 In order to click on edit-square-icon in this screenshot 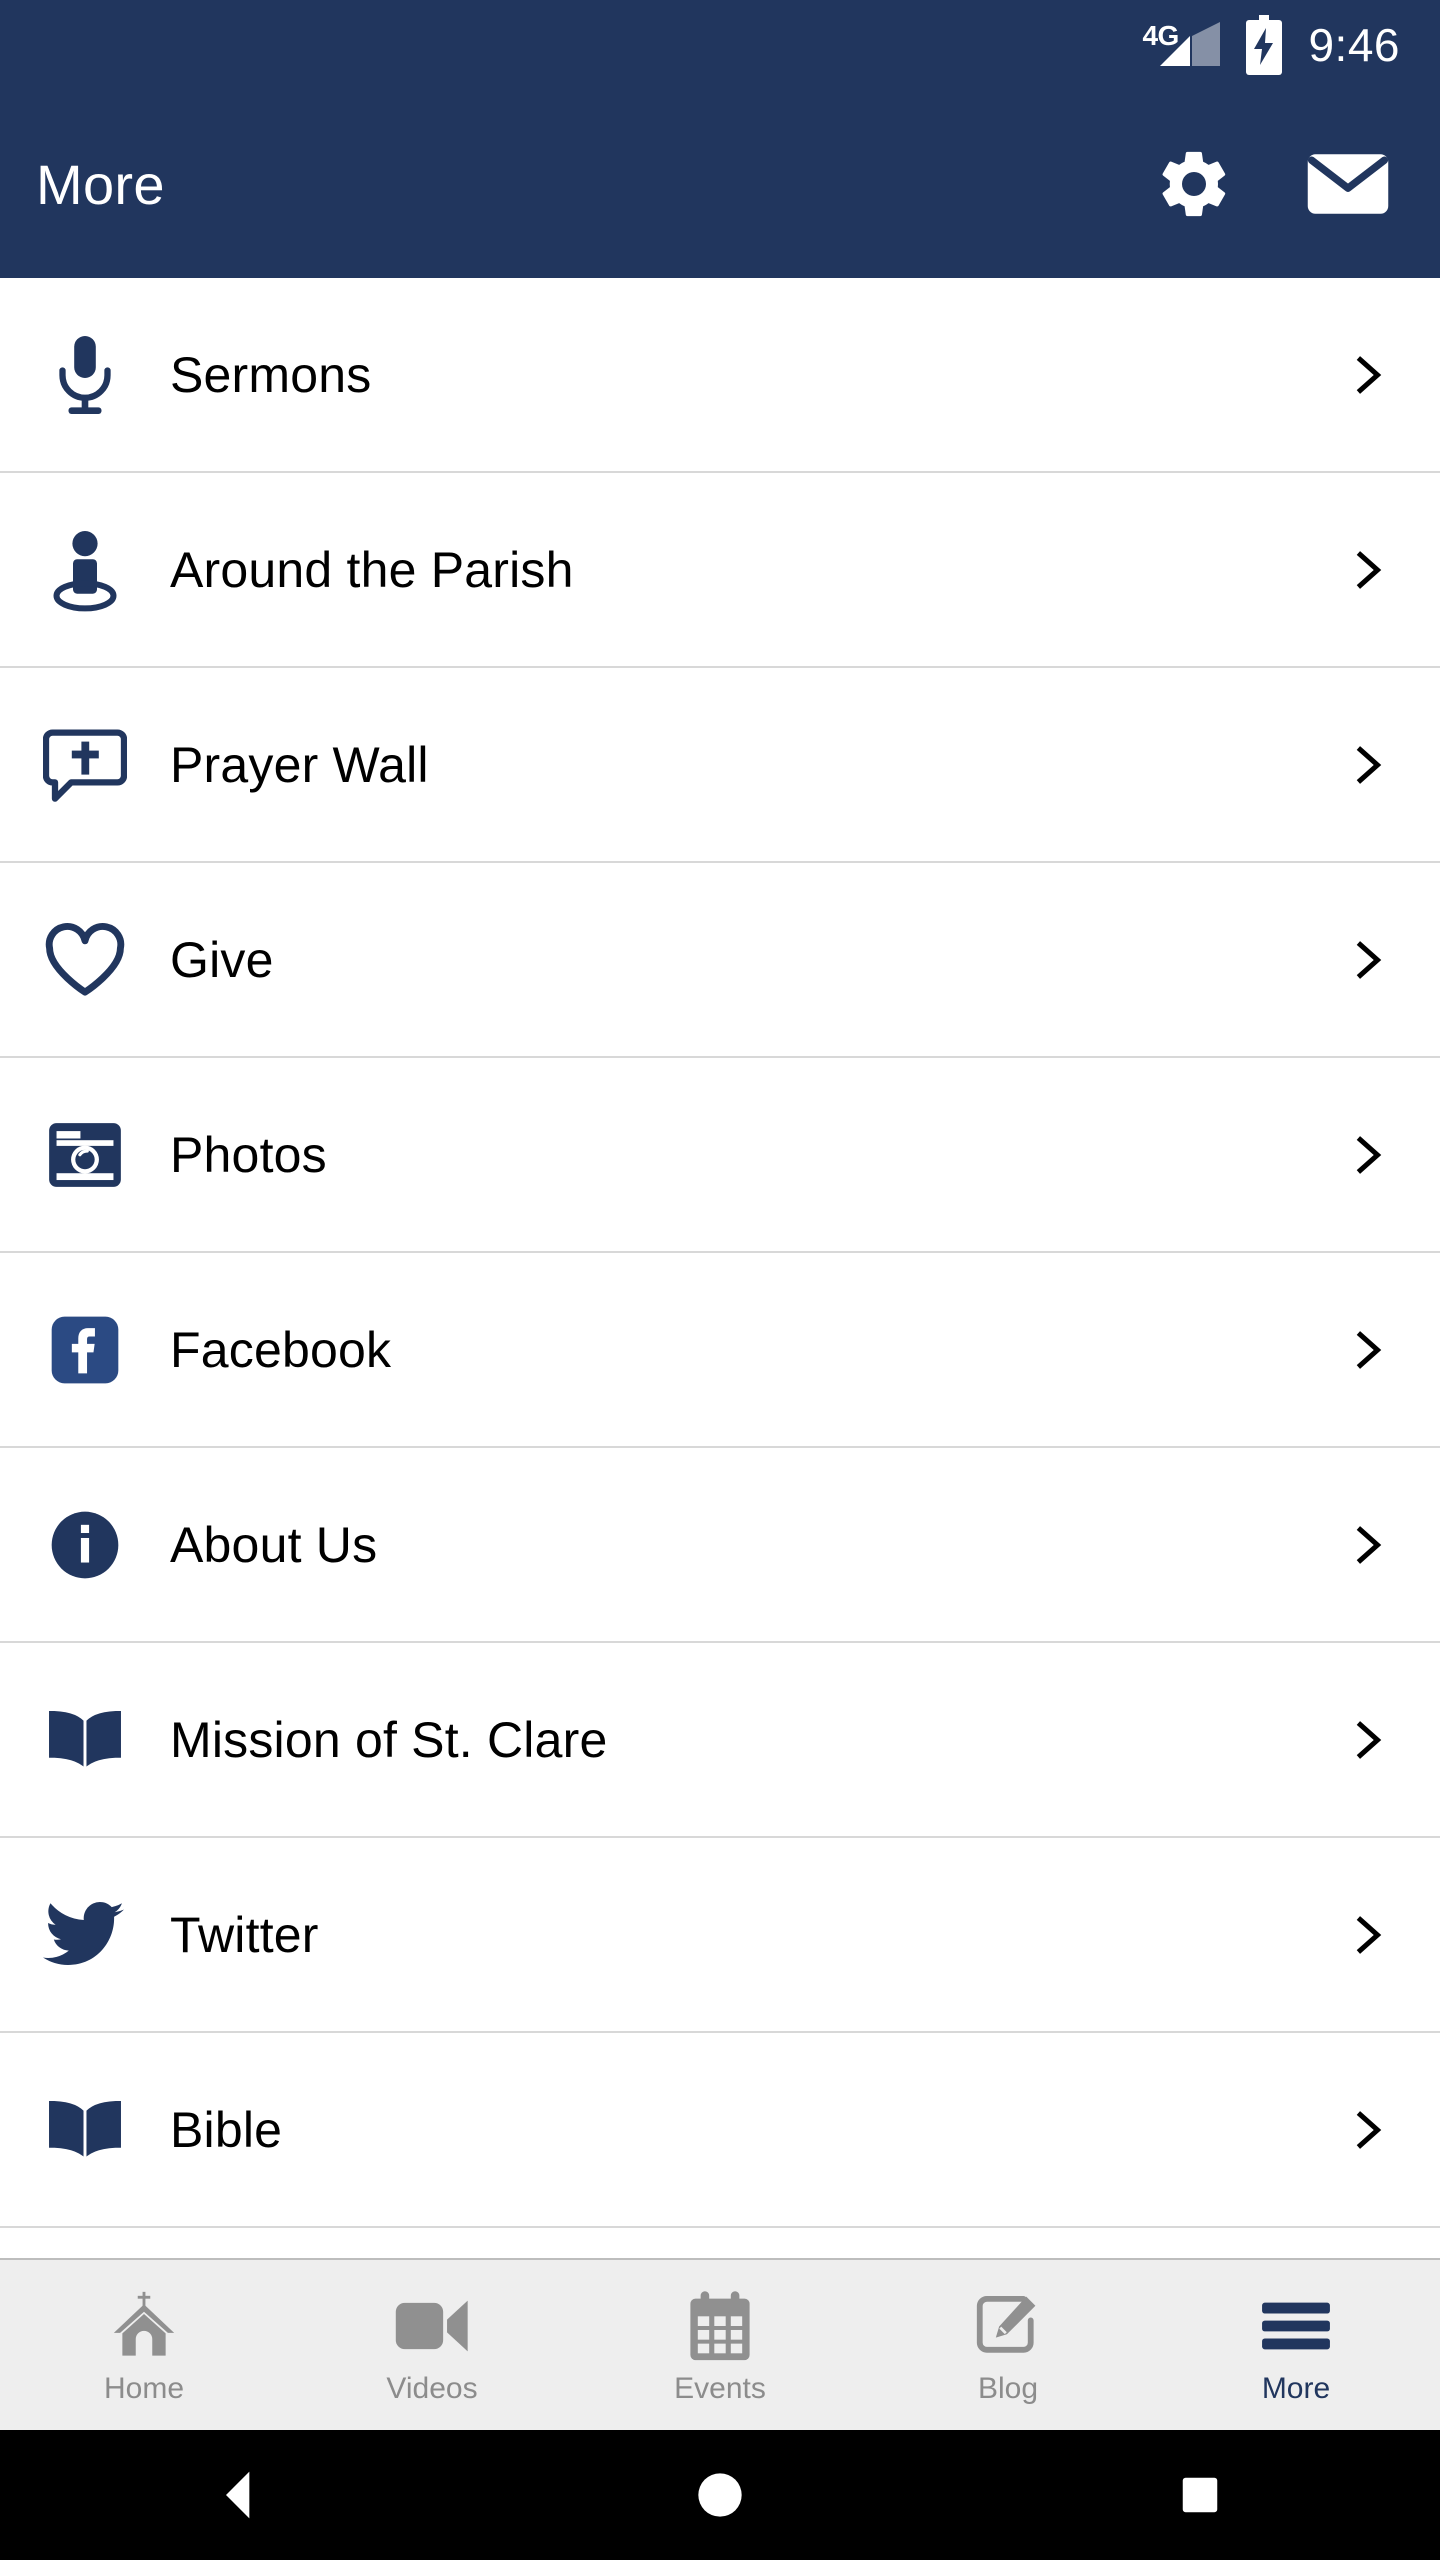, I will do `click(1008, 2326)`.